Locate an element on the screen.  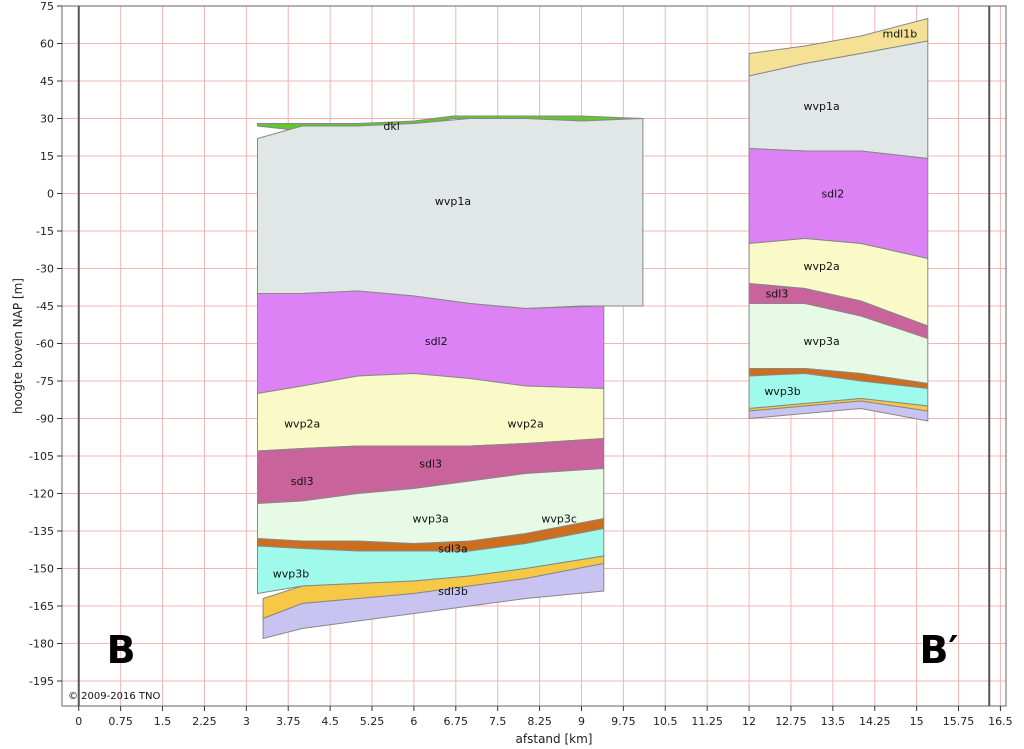
x-axis-title: afstand [km] is located at coordinates (554, 739).